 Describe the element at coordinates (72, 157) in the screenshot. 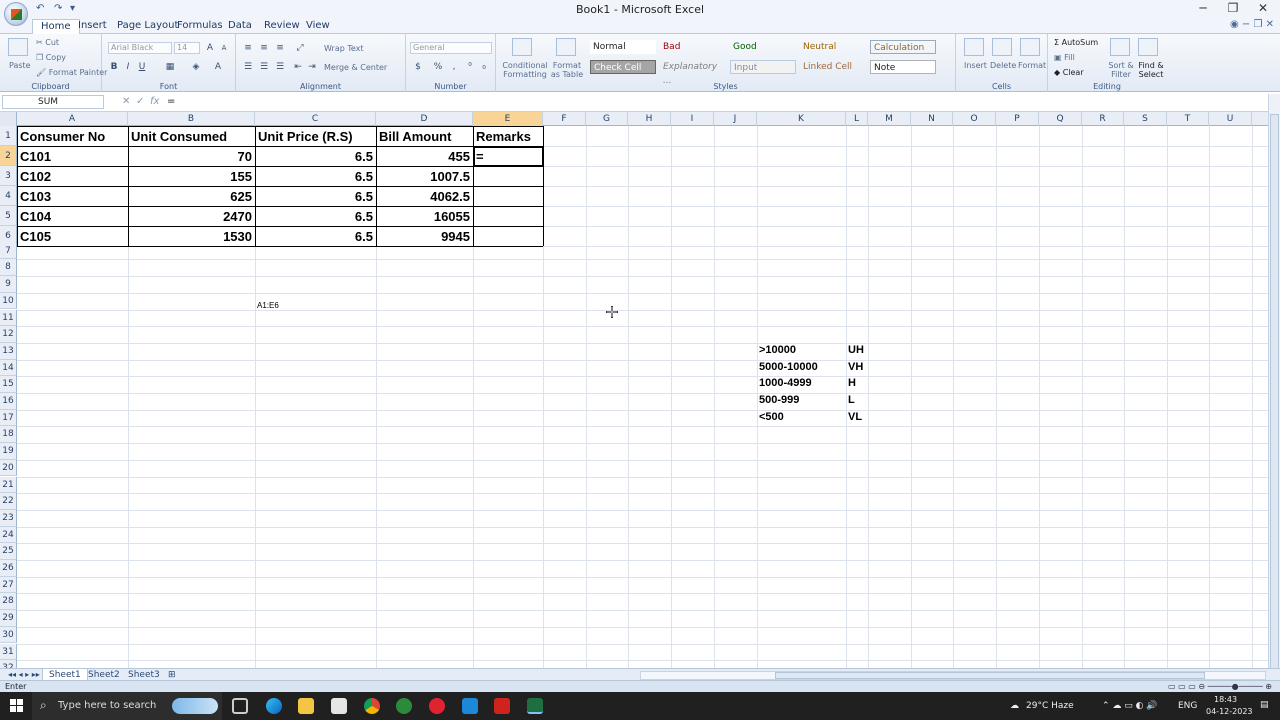

I see `table-cell: C101` at that location.